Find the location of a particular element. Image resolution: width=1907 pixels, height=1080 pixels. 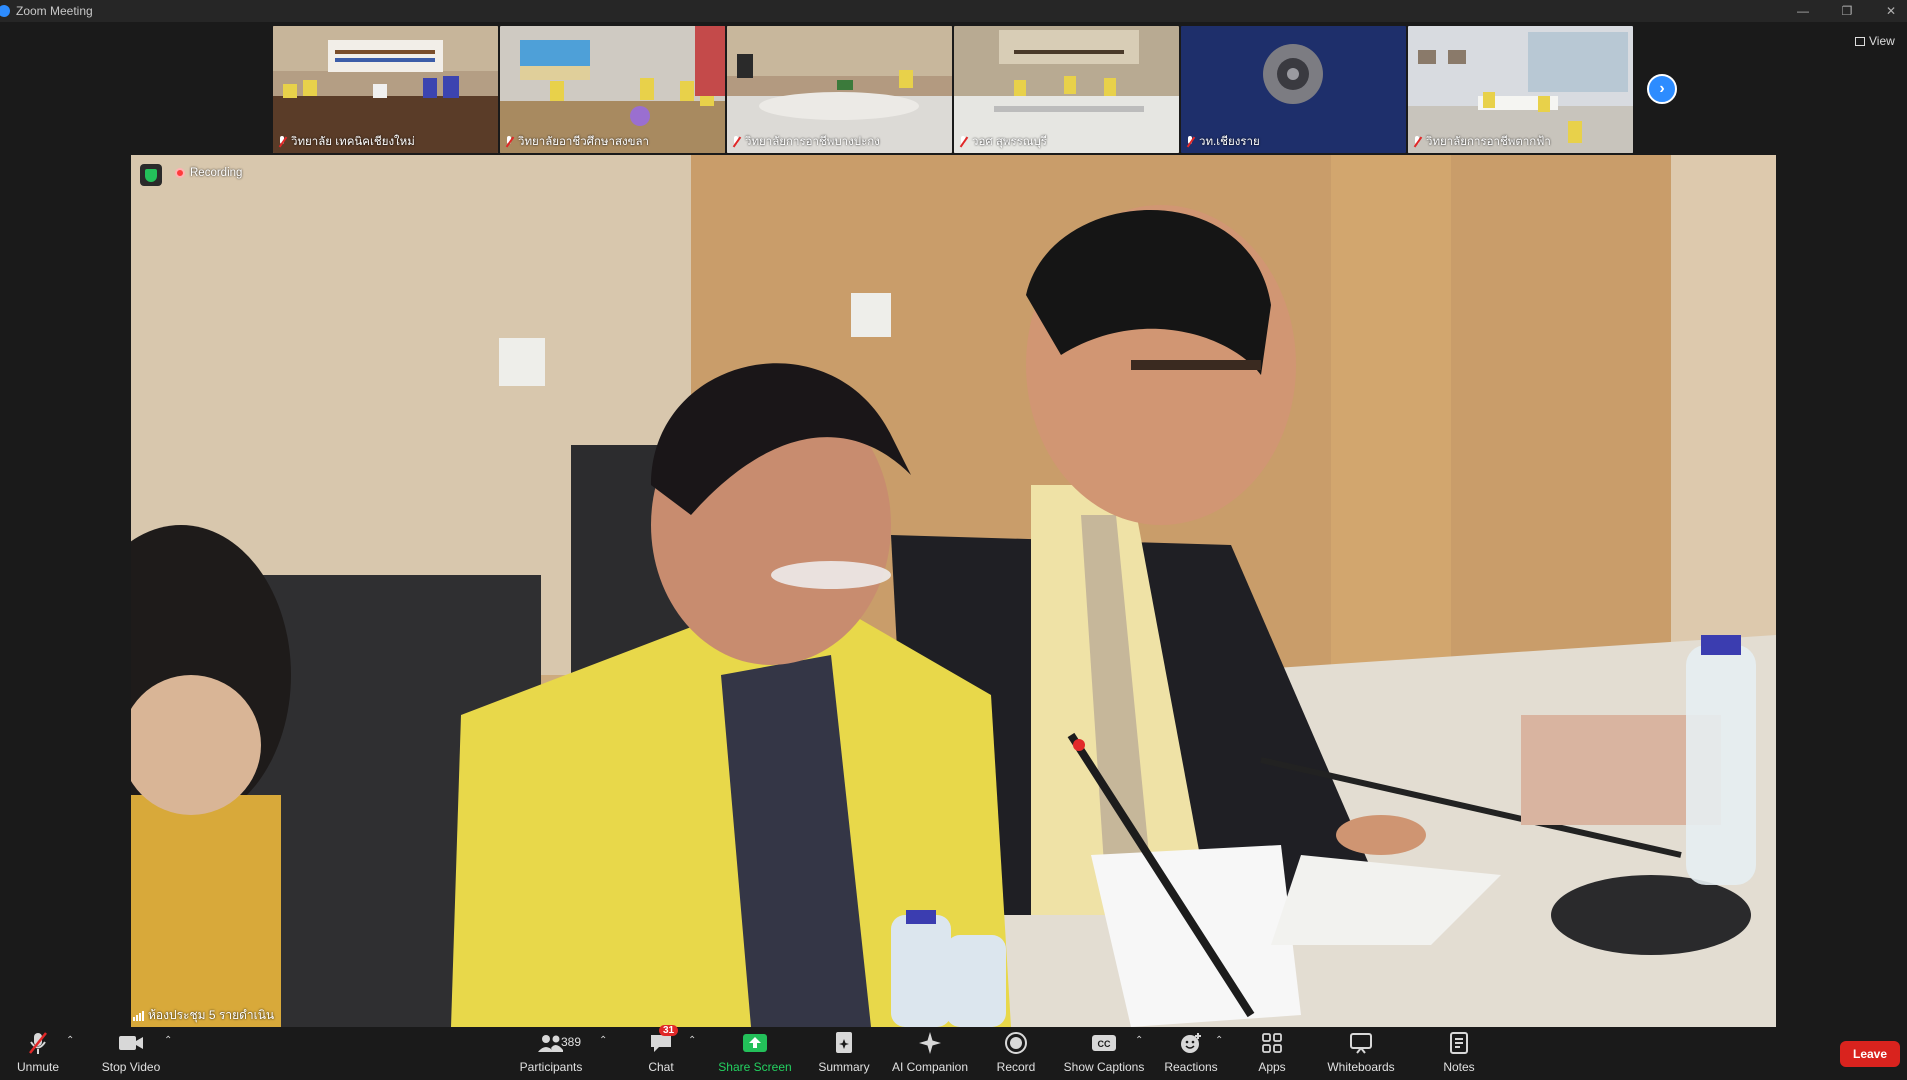

record-icon is located at coordinates (1016, 1043).